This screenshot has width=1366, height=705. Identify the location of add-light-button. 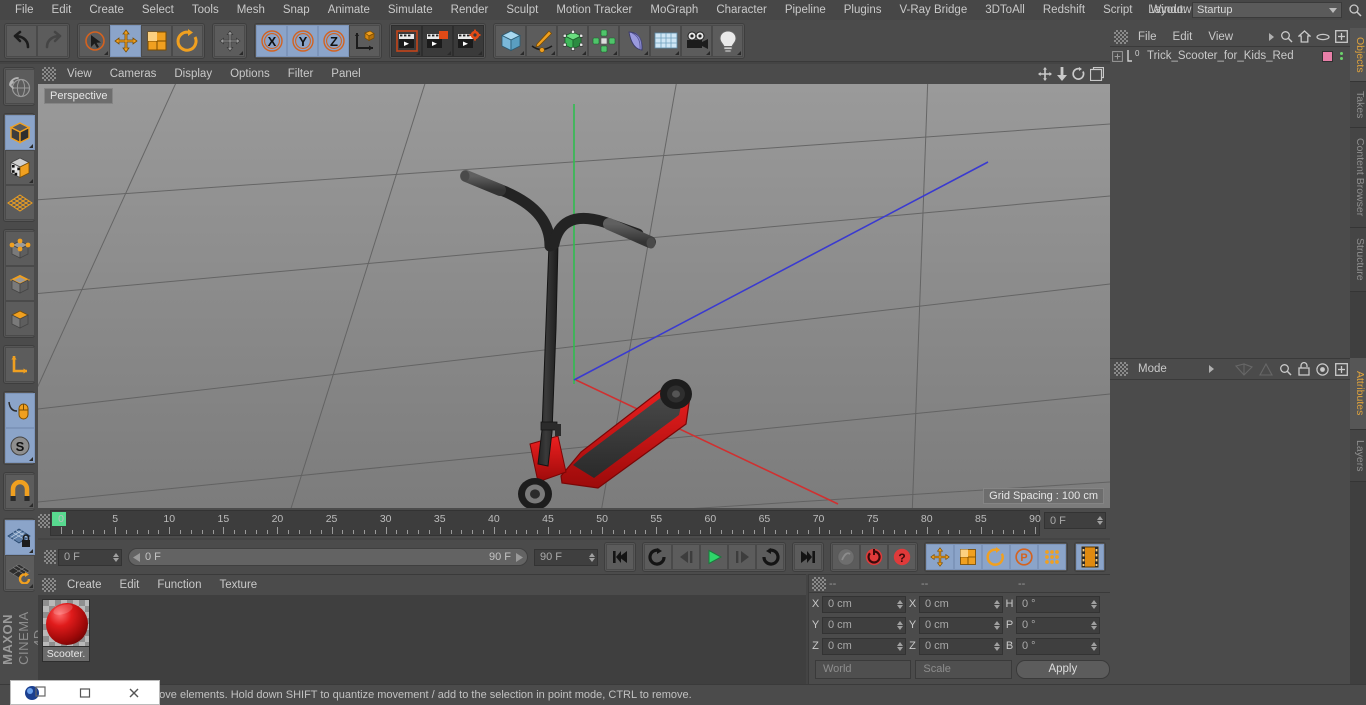
(727, 40).